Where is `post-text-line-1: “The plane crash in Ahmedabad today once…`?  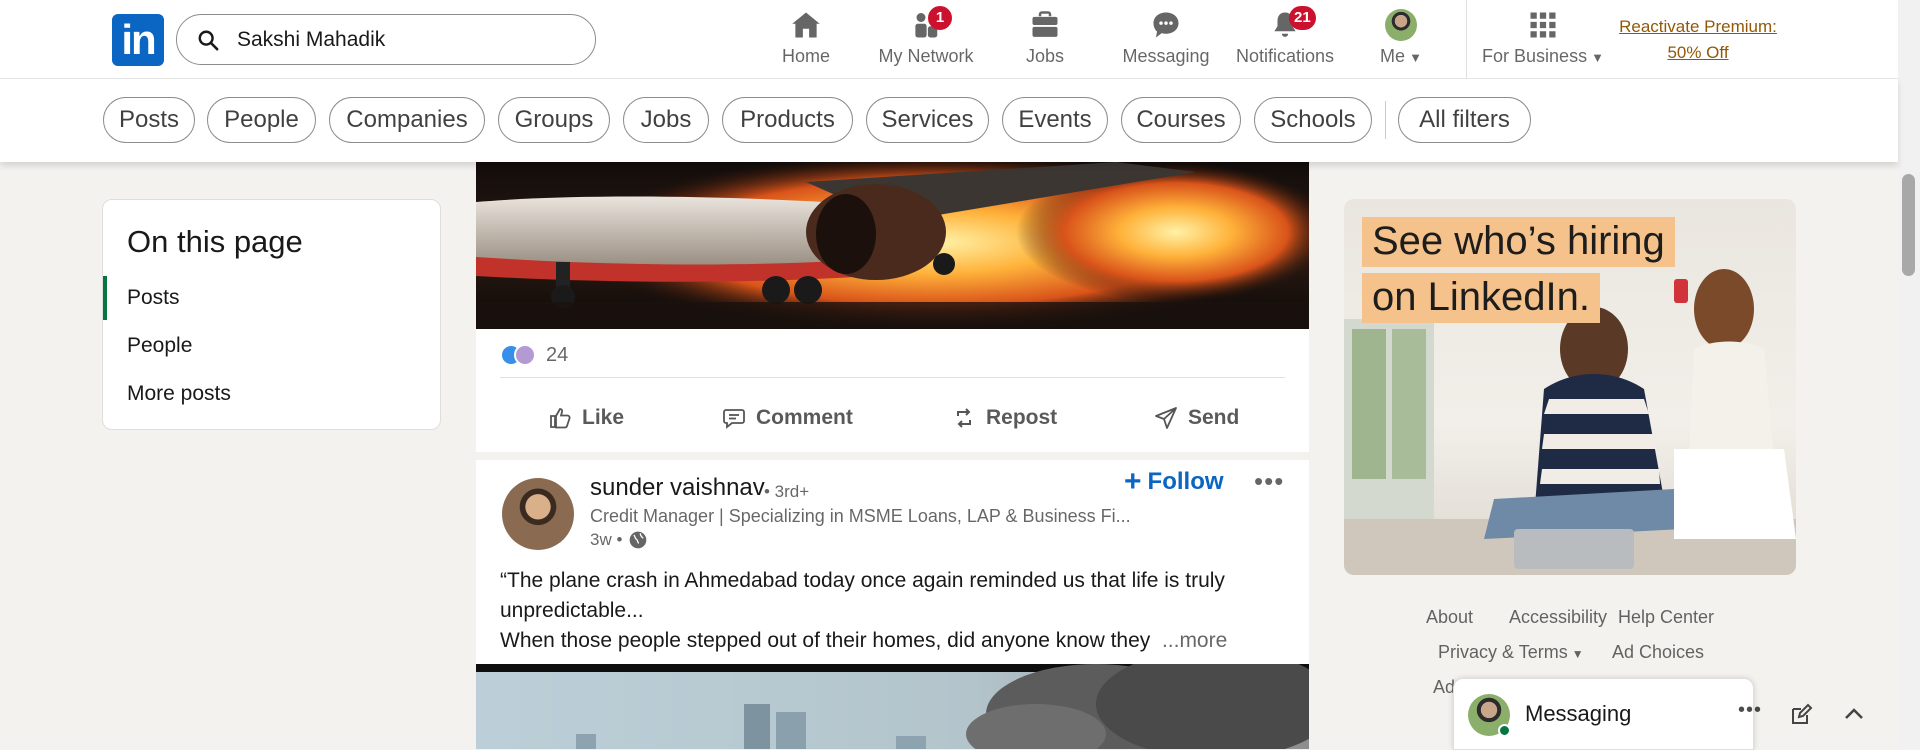
post-text-line-1: “The plane crash in Ahmedabad today once… is located at coordinates (862, 580).